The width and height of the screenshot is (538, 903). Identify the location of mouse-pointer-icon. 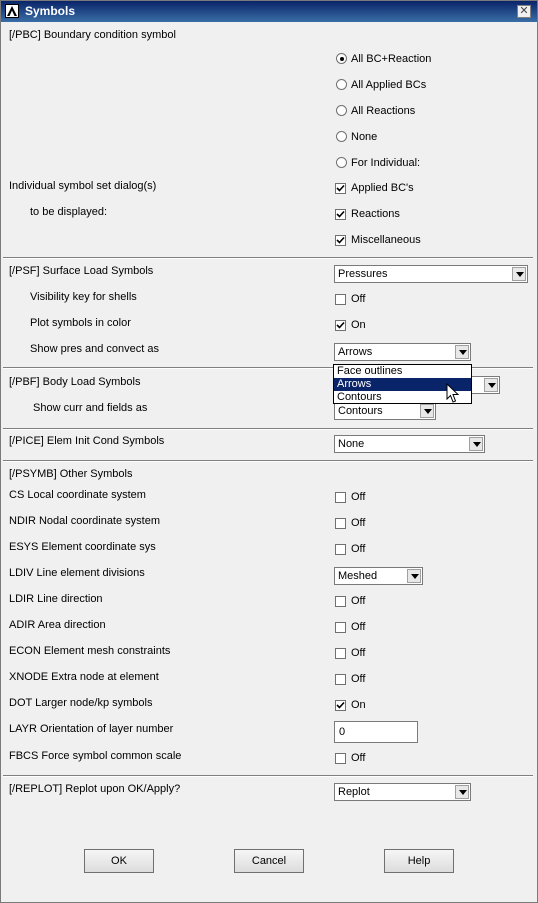
(453, 394).